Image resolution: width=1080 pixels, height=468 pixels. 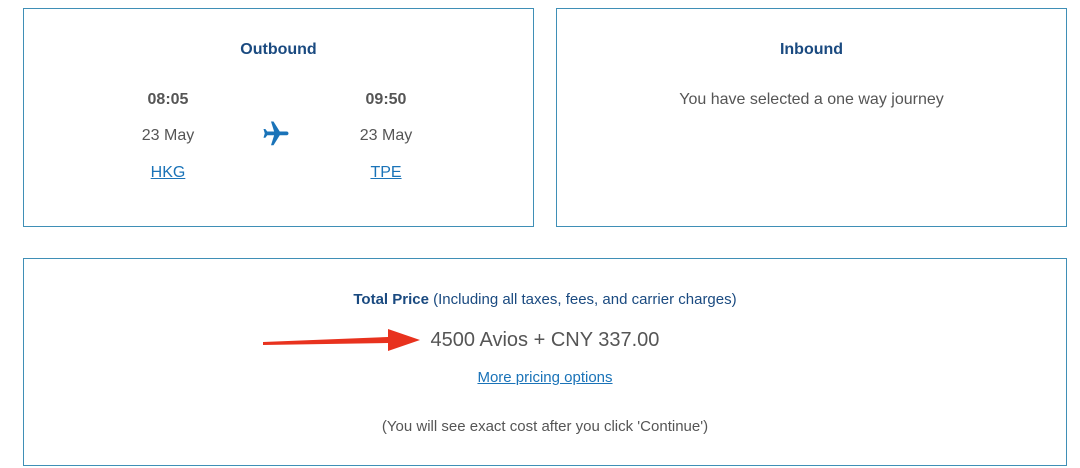 I want to click on departure-airport-link: HKG, so click(x=168, y=173).